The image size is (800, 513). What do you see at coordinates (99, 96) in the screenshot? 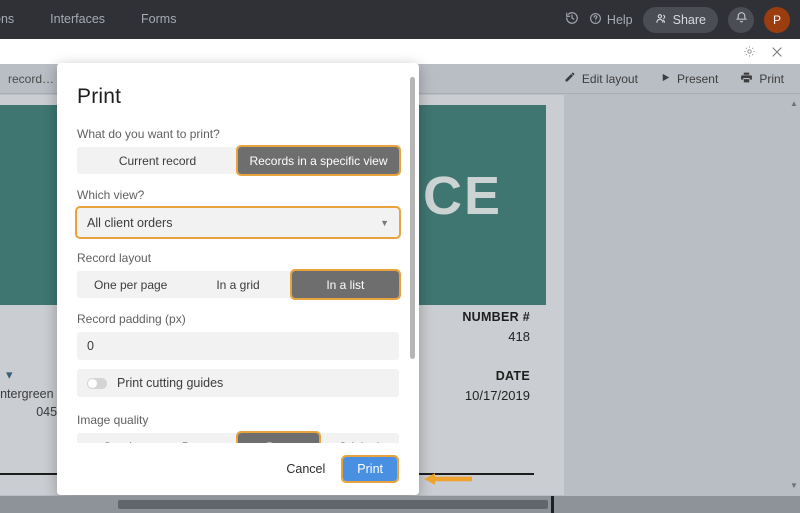
I see `dialog-title: Print` at bounding box center [99, 96].